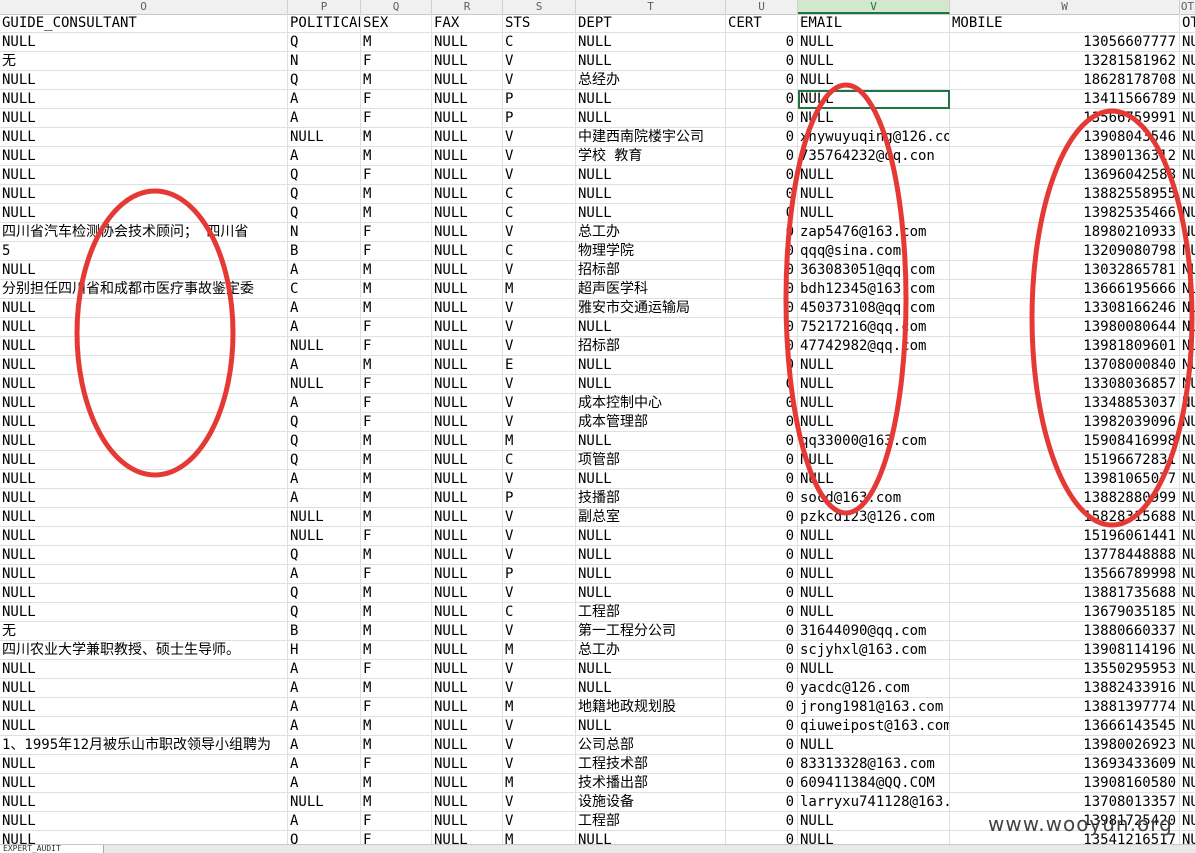 This screenshot has height=853, width=1196. I want to click on table-cell: P, so click(539, 99).